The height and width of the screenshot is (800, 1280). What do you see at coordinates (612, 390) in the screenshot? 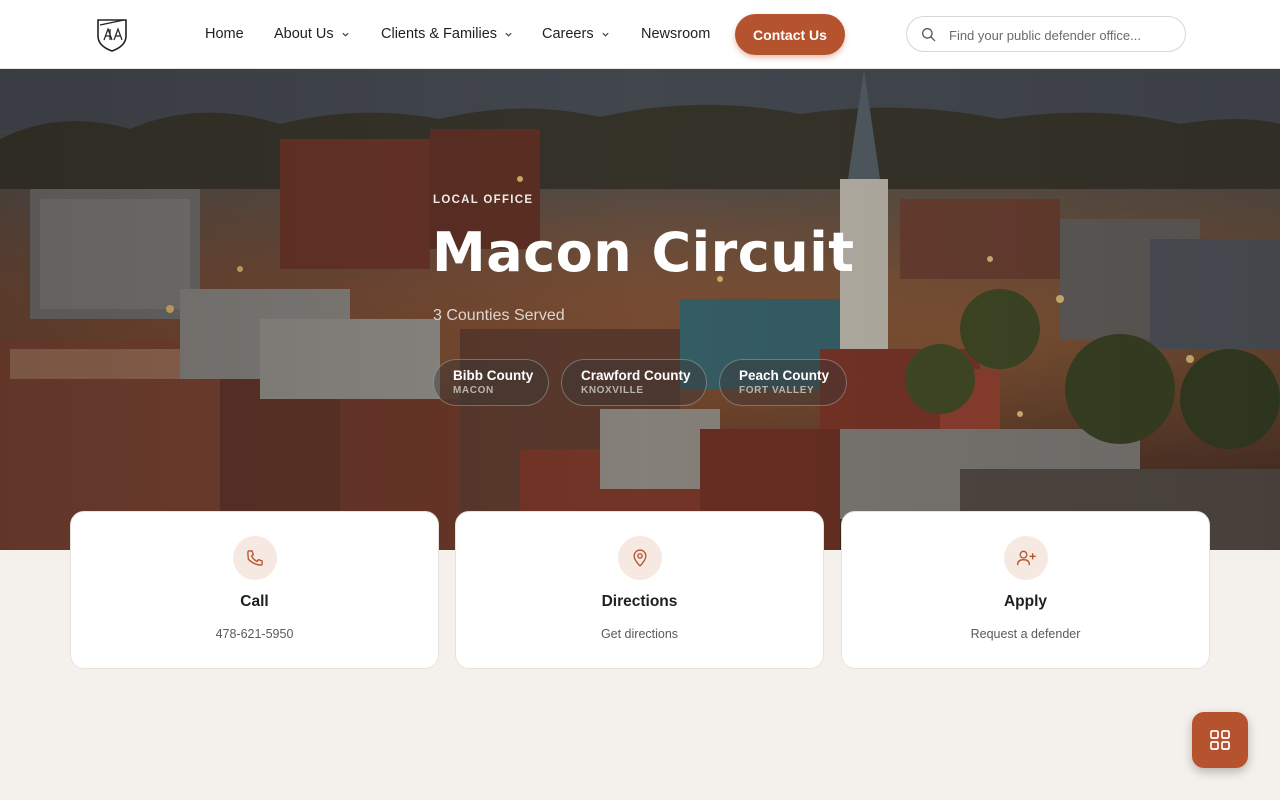
I see `county-town: KNOXVILLE` at bounding box center [612, 390].